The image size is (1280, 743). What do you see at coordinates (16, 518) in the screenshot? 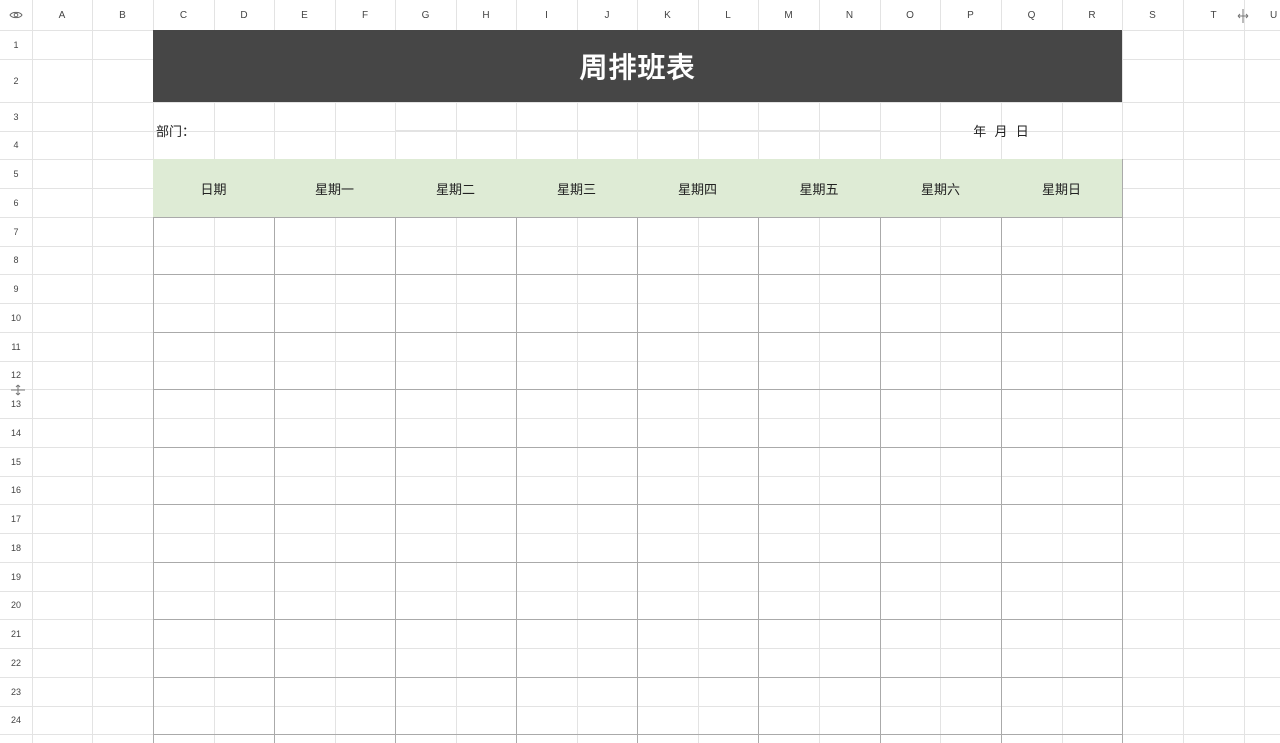
I see `row-header-17: 17` at bounding box center [16, 518].